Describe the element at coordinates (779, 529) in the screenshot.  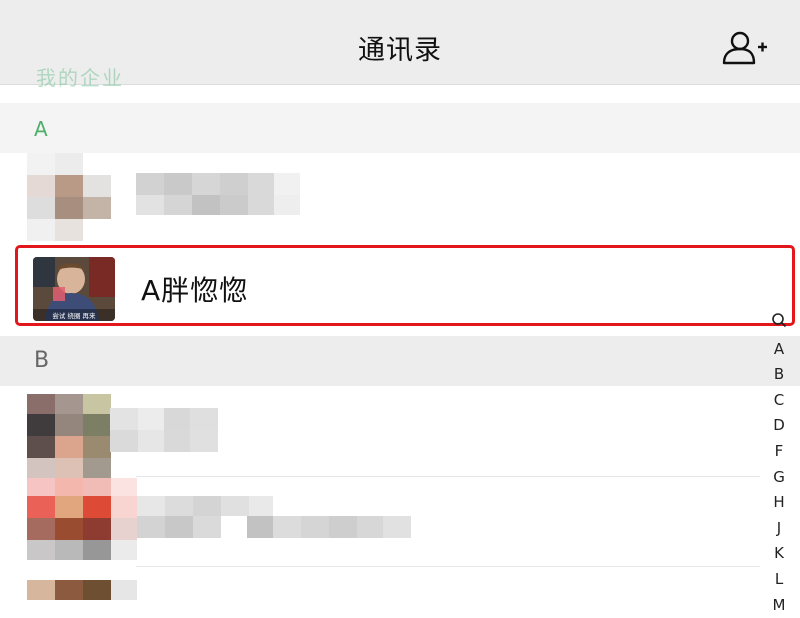
I see `index-letter-j: J` at that location.